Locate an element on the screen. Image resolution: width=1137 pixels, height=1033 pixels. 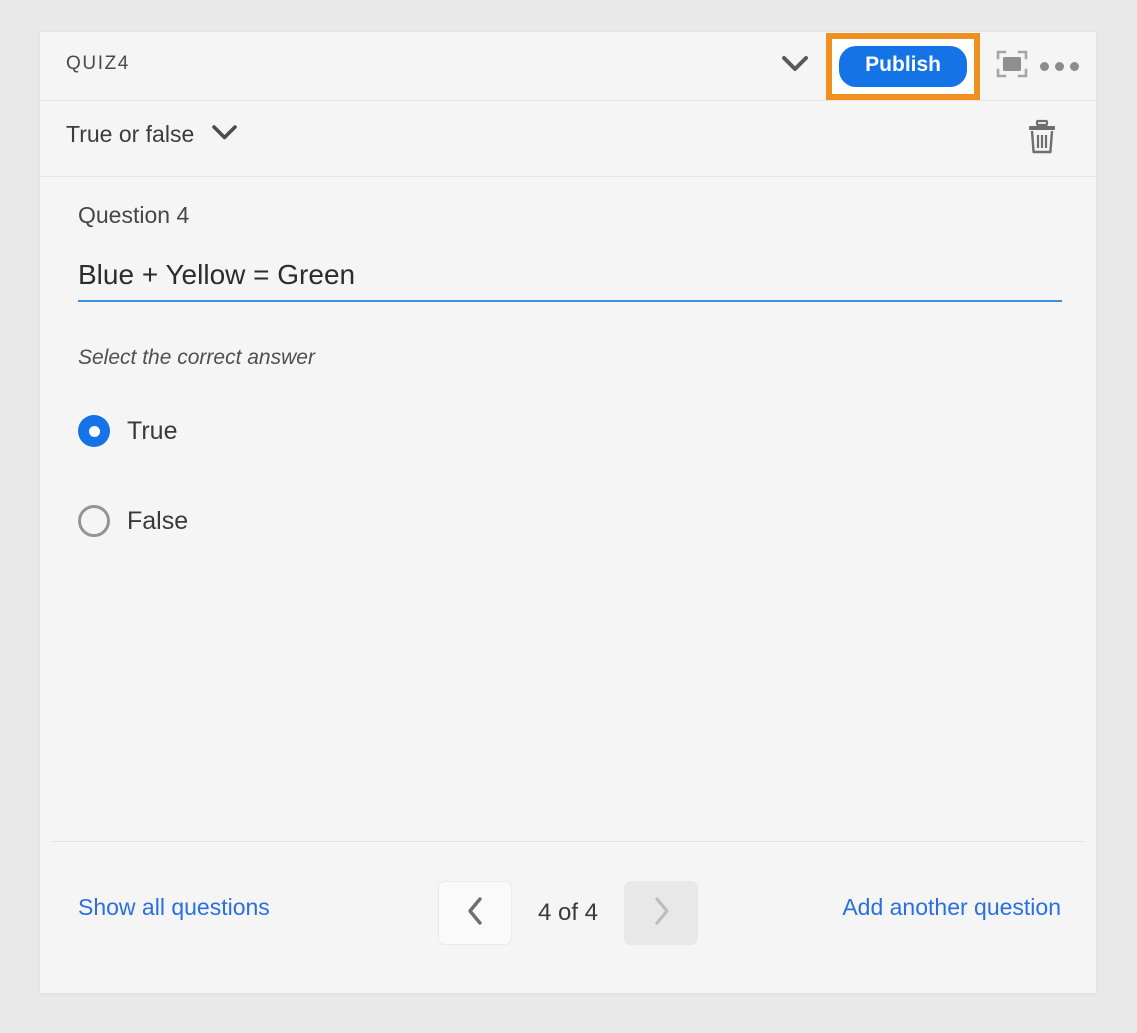
quiz-title-number: 4 is located at coordinates (123, 63).